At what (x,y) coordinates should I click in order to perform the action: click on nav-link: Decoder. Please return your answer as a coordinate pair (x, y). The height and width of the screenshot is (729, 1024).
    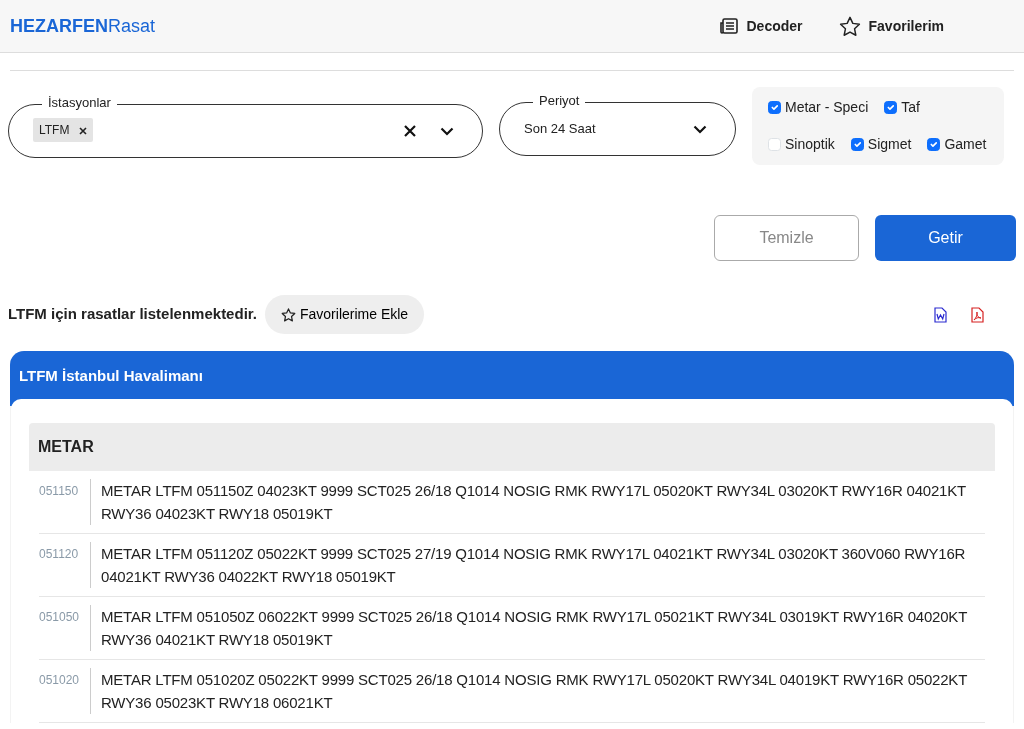
    Looking at the image, I should click on (761, 26).